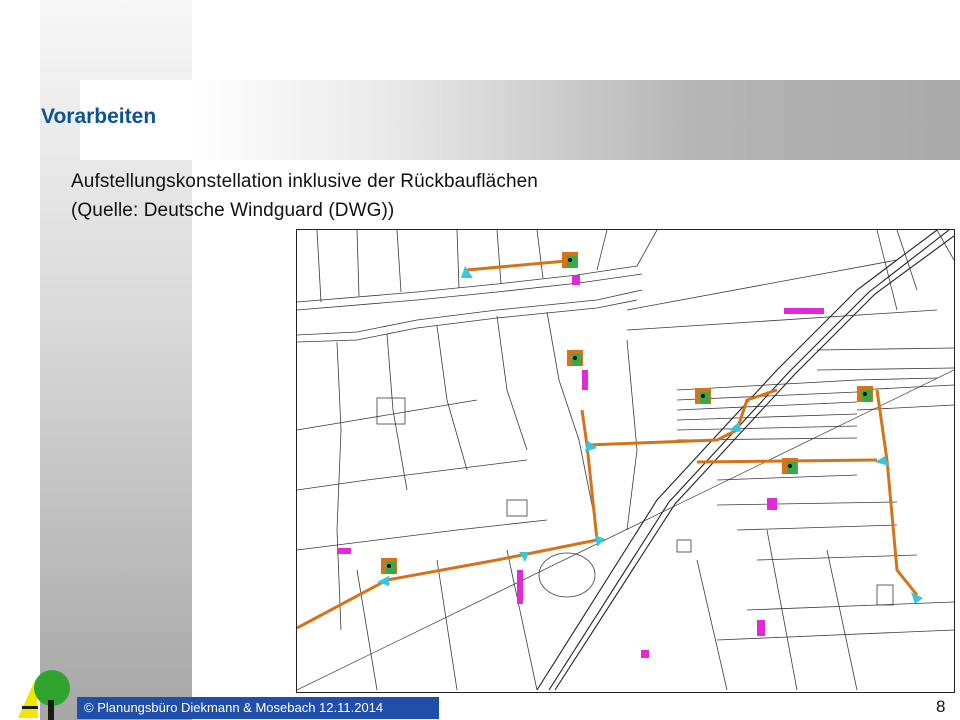 The height and width of the screenshot is (720, 960). What do you see at coordinates (233, 210) in the screenshot?
I see `subtitle-line-2: (Quelle: Deutsche Windguard (DWG))` at bounding box center [233, 210].